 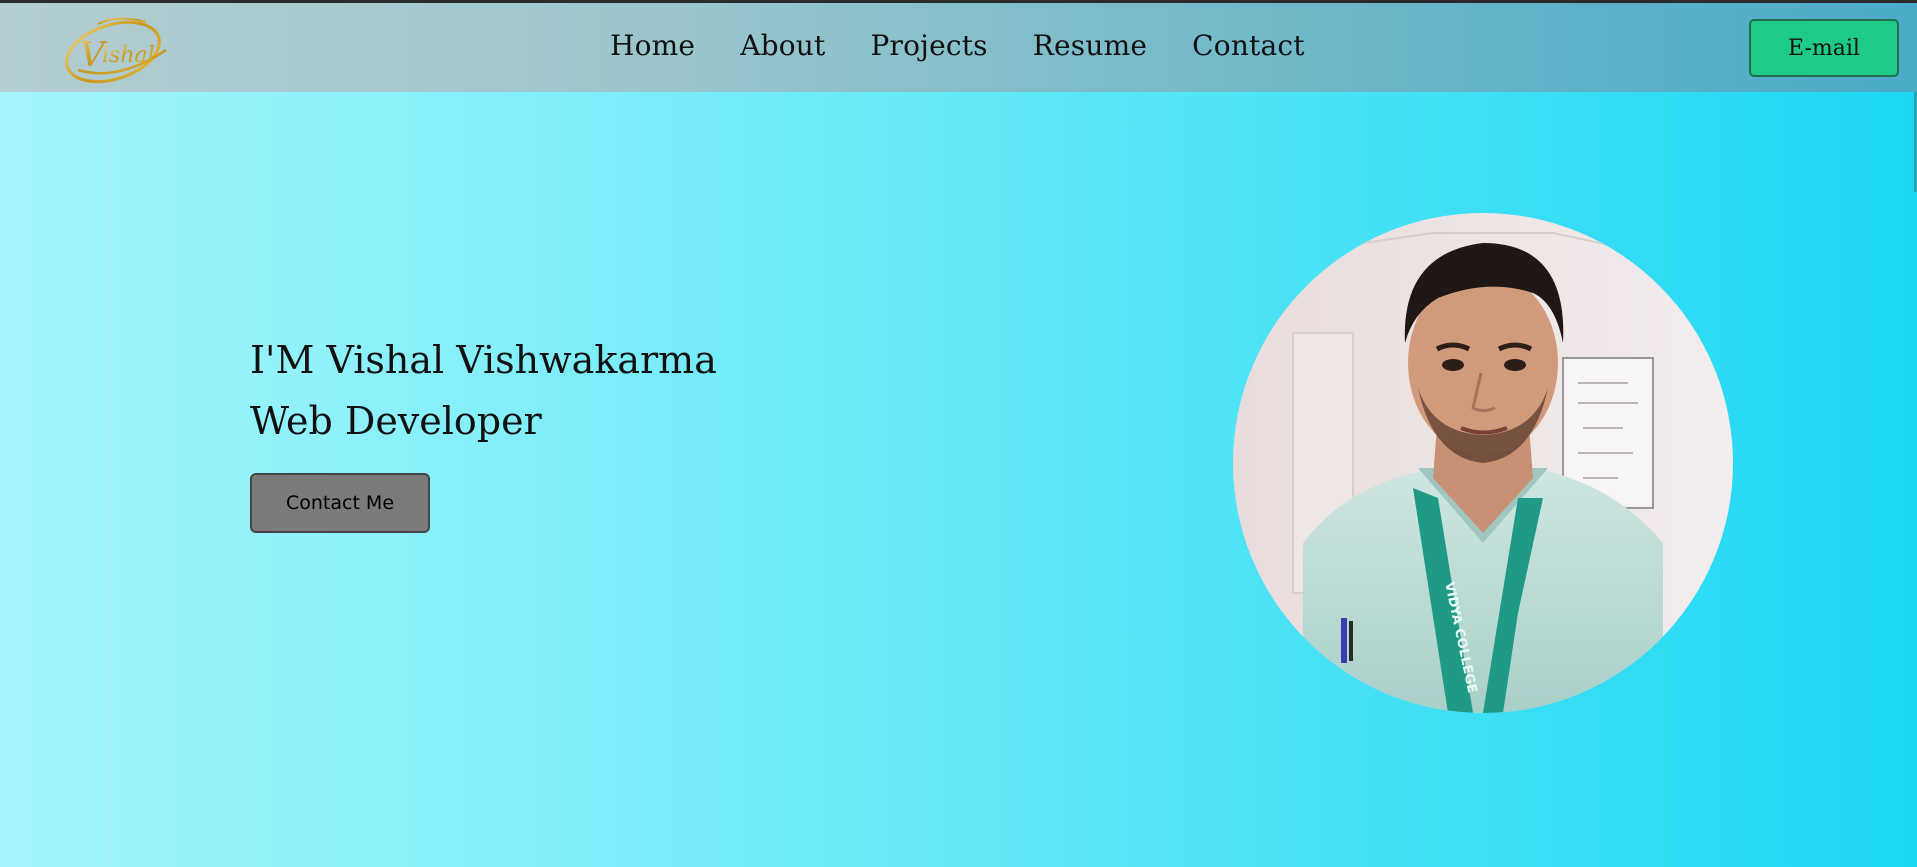 What do you see at coordinates (782, 45) in the screenshot?
I see `nav-about: About` at bounding box center [782, 45].